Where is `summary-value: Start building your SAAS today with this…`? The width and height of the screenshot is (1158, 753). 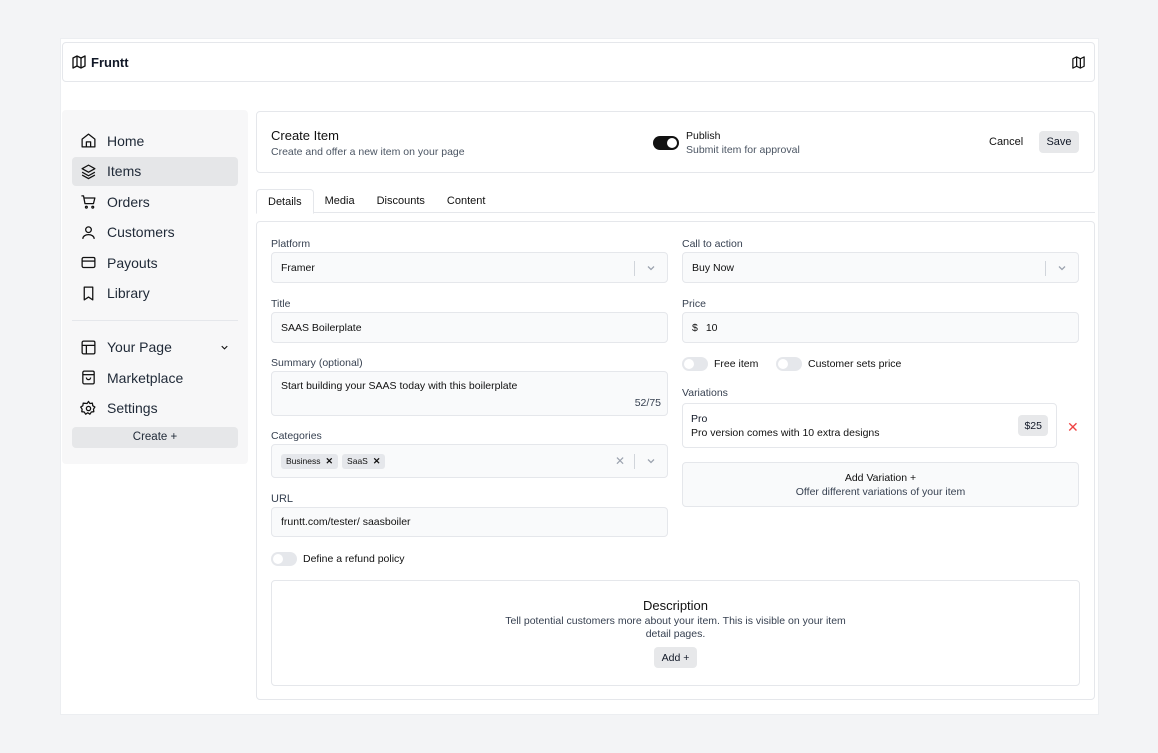
summary-value: Start building your SAAS today with this… is located at coordinates (399, 386).